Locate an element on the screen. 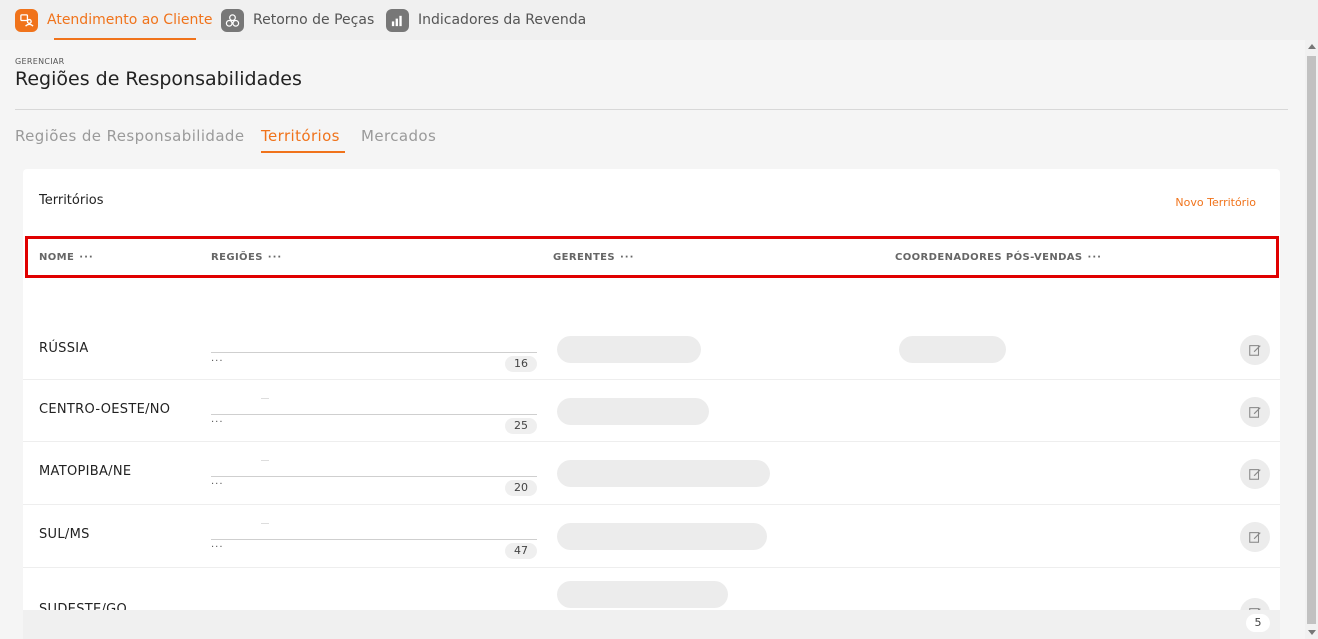 This screenshot has height=639, width=1318. table-row: SUDESTE/GO ··· 36 is located at coordinates (651, 603).